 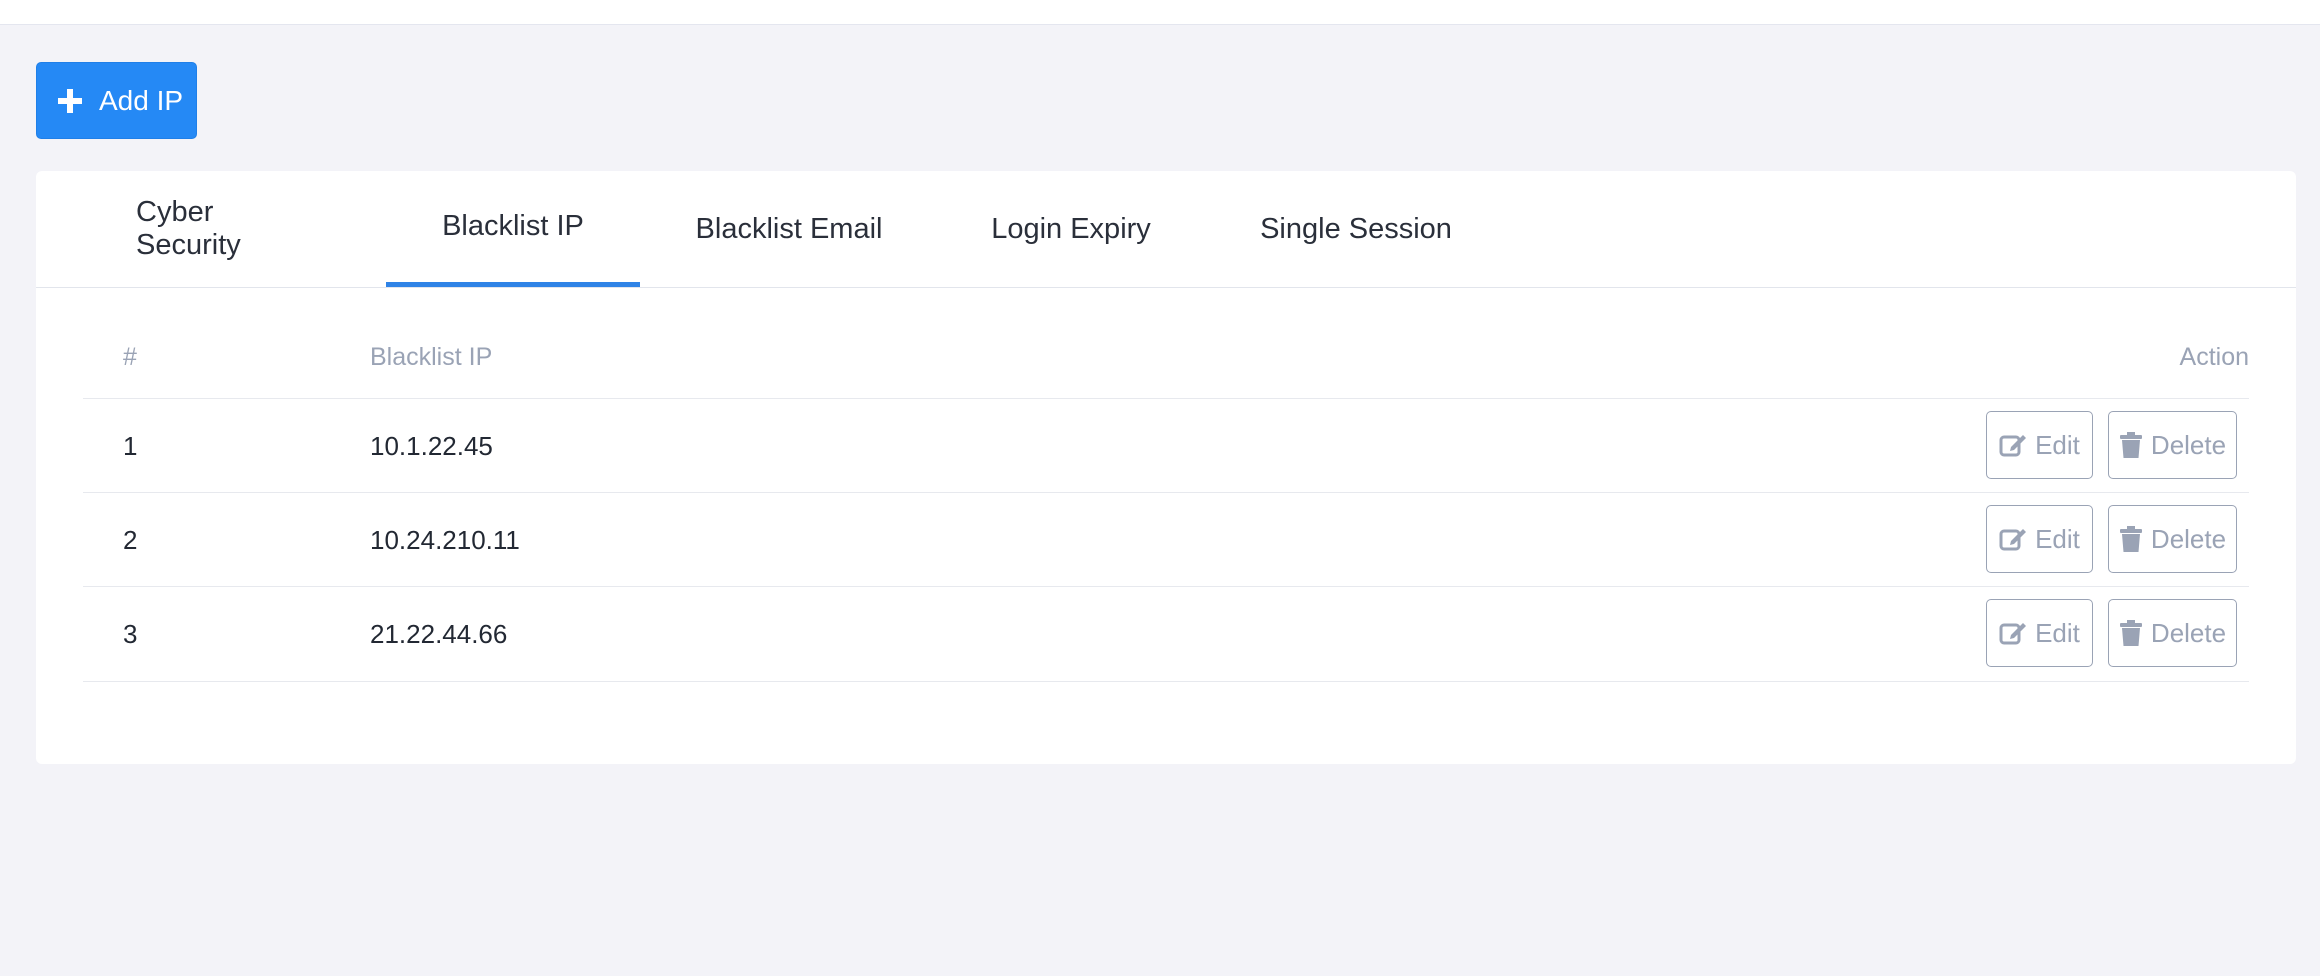 What do you see at coordinates (130, 445) in the screenshot?
I see `row-index: 1` at bounding box center [130, 445].